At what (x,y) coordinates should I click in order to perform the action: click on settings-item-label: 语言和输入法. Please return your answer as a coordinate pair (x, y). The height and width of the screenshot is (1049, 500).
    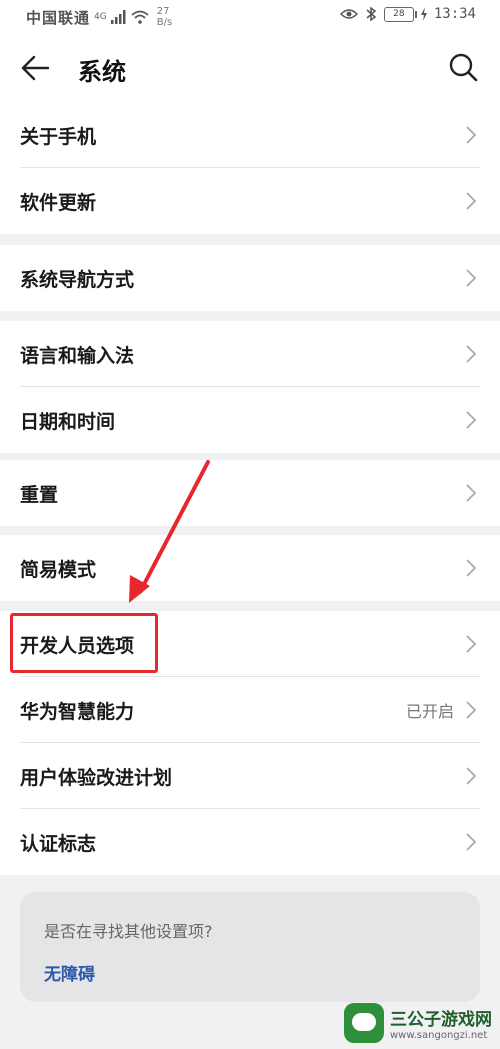
    Looking at the image, I should click on (77, 355).